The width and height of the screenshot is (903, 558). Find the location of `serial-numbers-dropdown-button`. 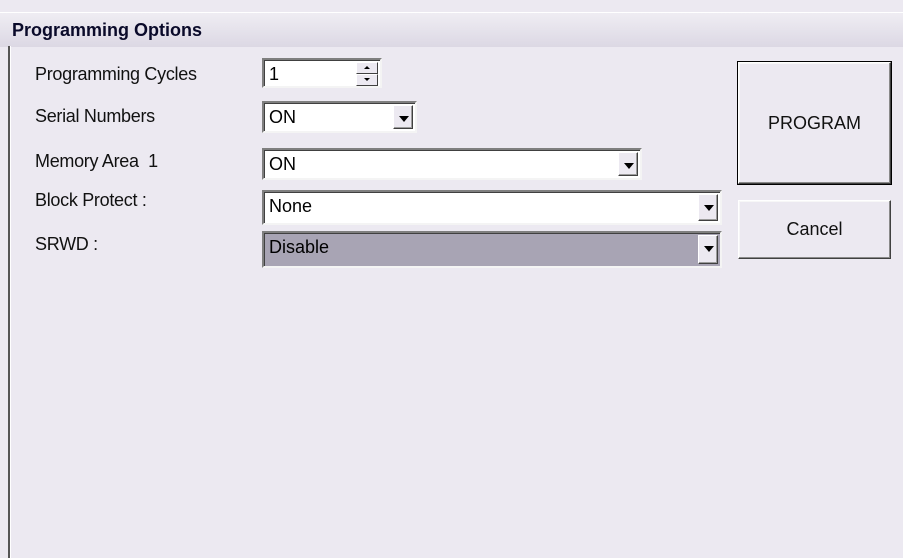

serial-numbers-dropdown-button is located at coordinates (403, 117).